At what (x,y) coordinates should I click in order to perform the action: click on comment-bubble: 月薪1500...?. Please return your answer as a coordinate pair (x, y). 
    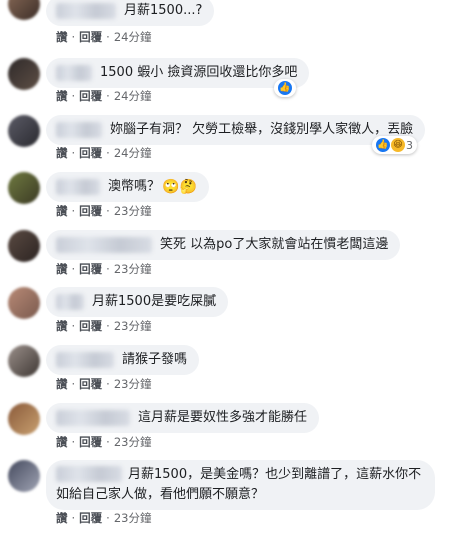
    Looking at the image, I should click on (130, 13).